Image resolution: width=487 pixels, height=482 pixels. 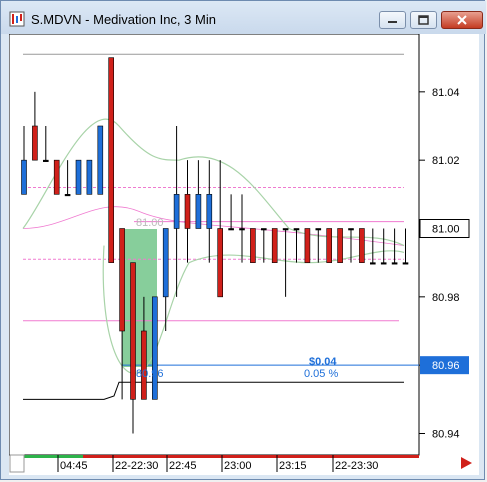 I want to click on minimize-button, so click(x=392, y=20).